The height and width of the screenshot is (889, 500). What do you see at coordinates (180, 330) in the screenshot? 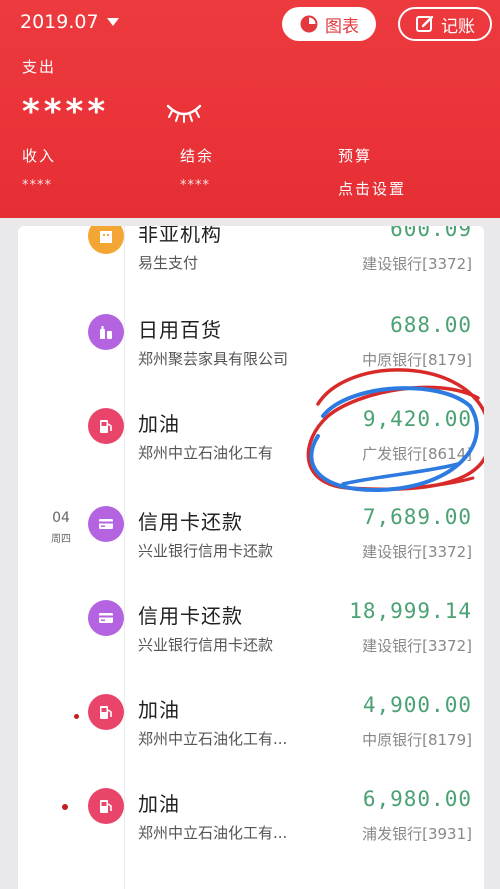
I see `category-name: 日用百货` at bounding box center [180, 330].